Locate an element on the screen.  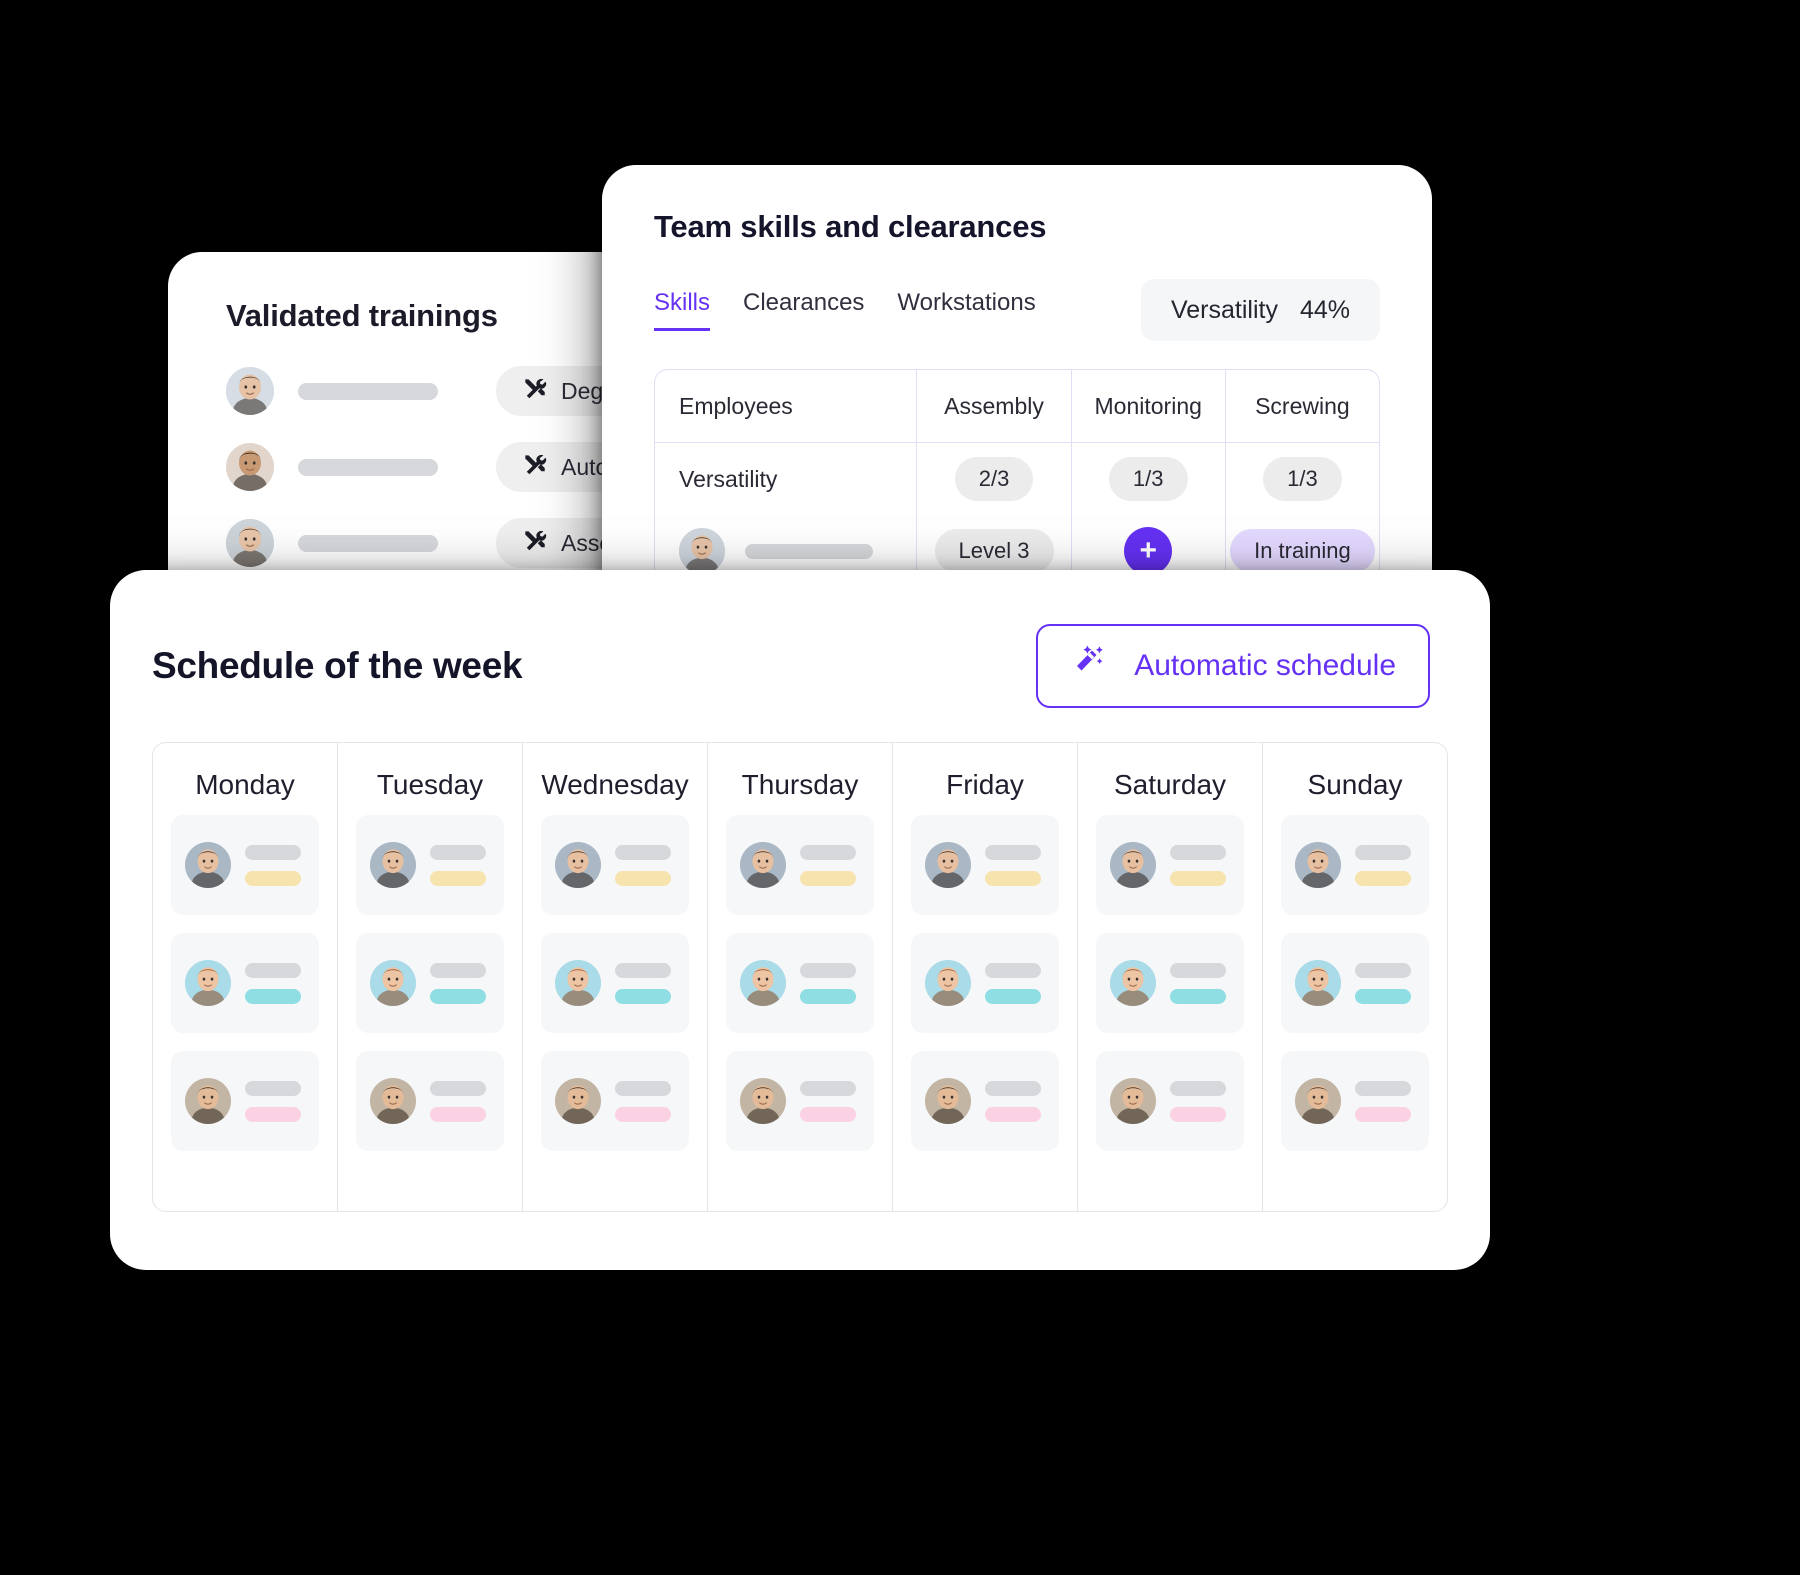
day-name-label: Sunday is located at coordinates (1355, 784).